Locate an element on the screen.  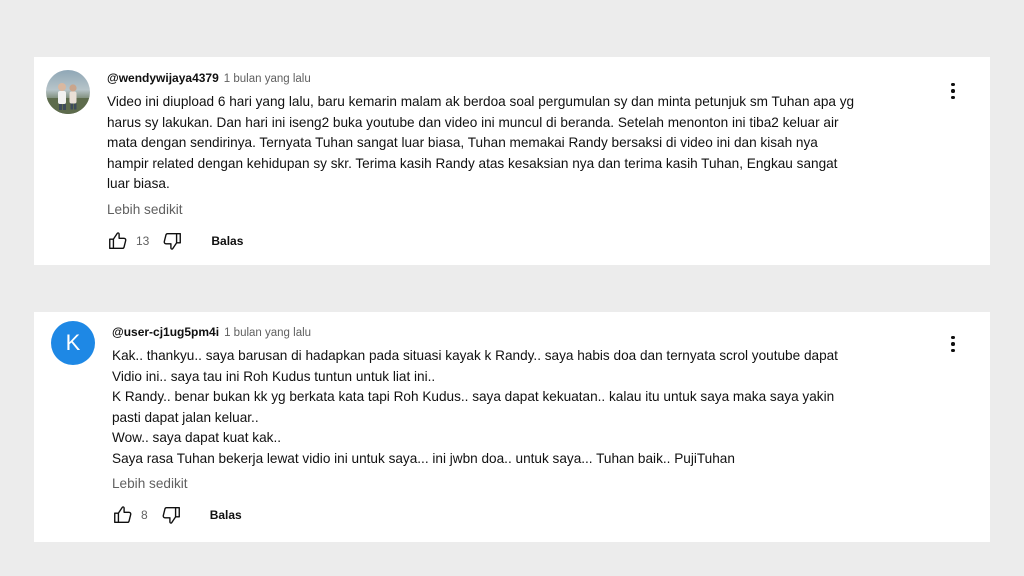
comment-meta: @user-cj1ug5pm4i 1 bulan yang lalu is located at coordinates (521, 332).